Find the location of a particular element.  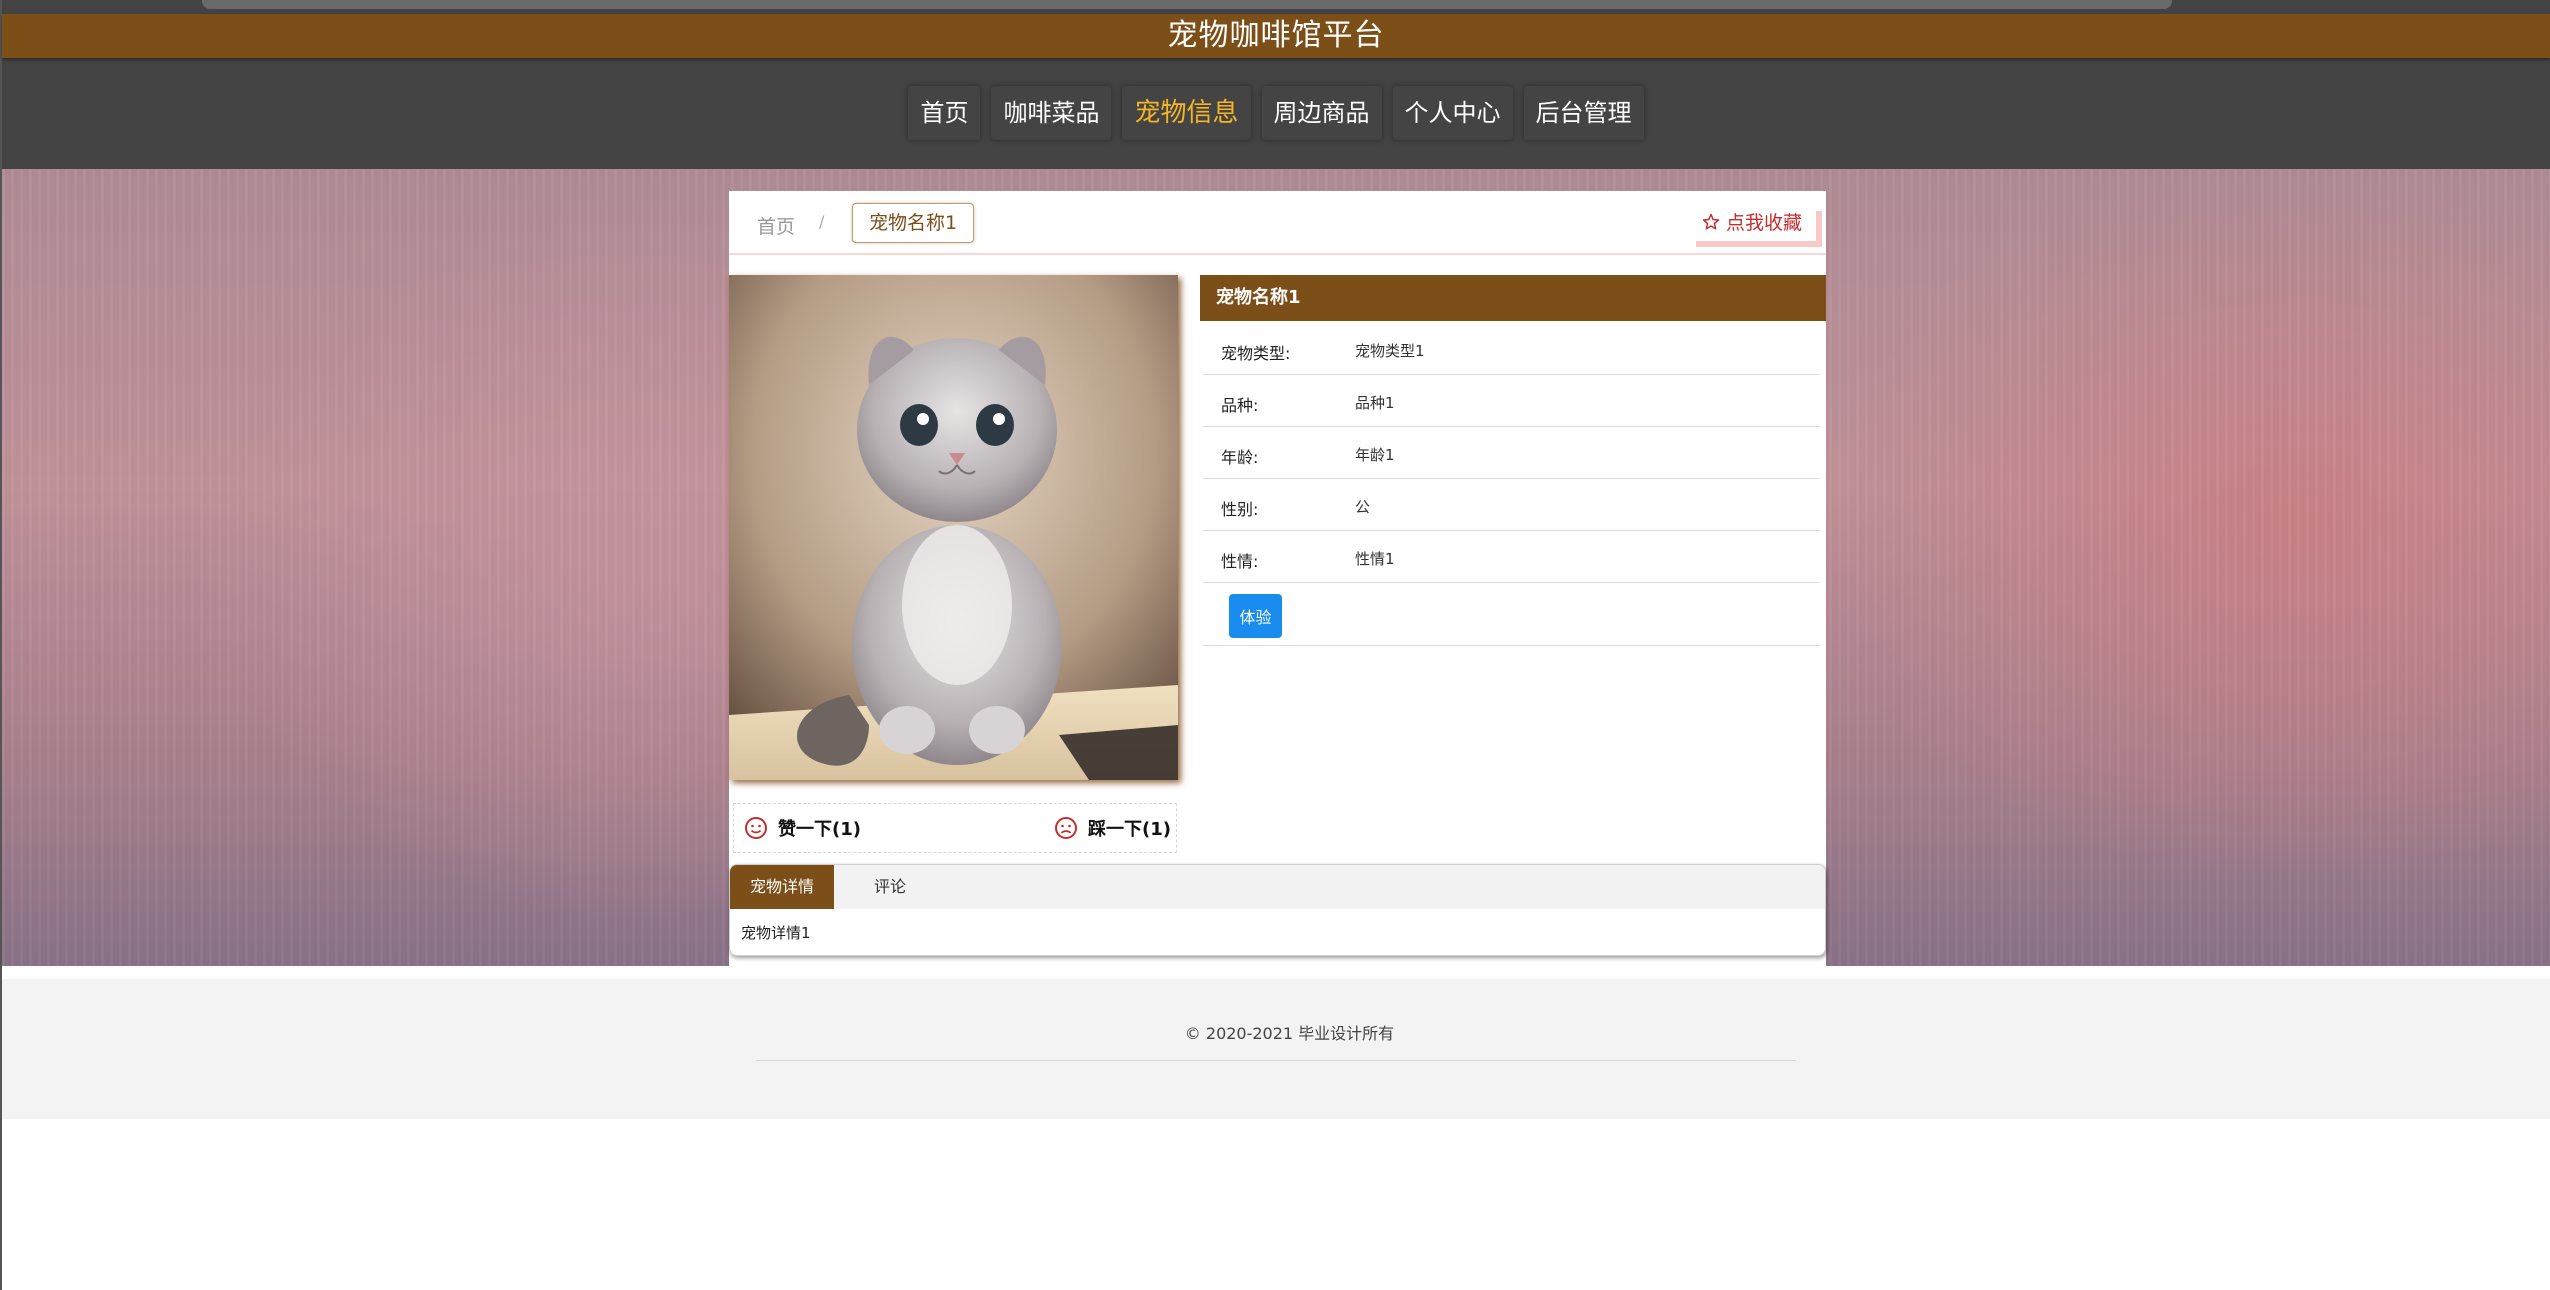

tab-content: 宠物详情1 is located at coordinates (776, 933).